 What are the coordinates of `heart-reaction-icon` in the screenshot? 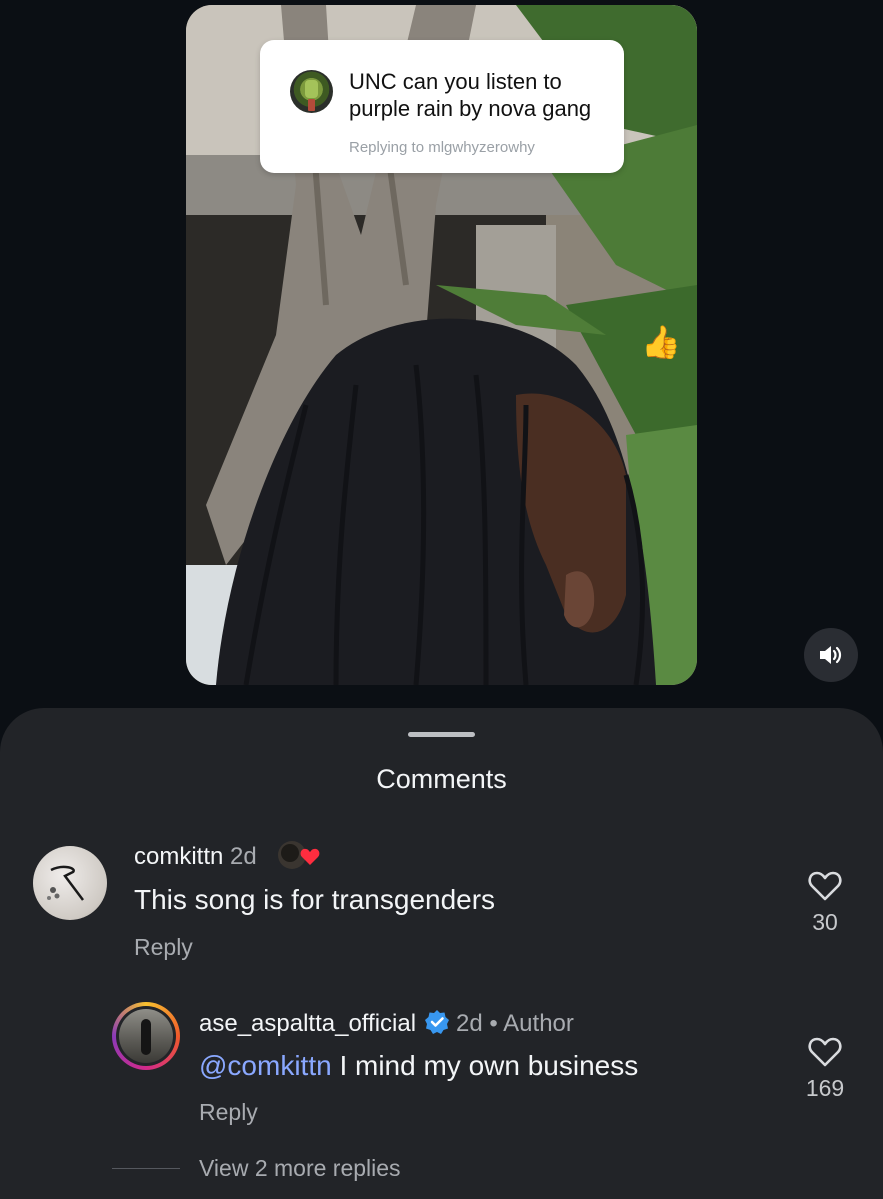 It's located at (299, 855).